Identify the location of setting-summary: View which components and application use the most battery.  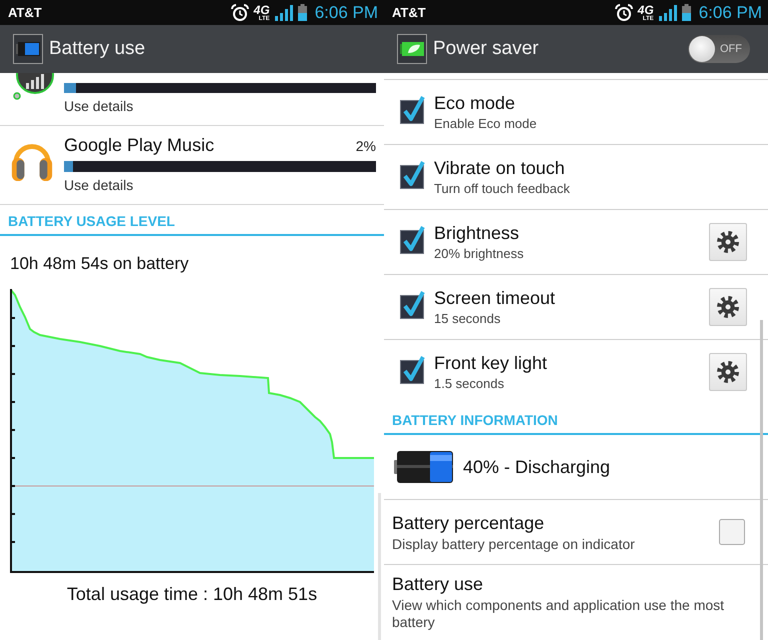
(559, 614).